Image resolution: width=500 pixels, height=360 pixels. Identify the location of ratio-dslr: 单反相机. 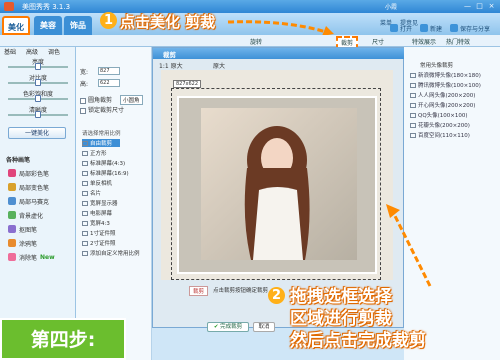
(97, 183).